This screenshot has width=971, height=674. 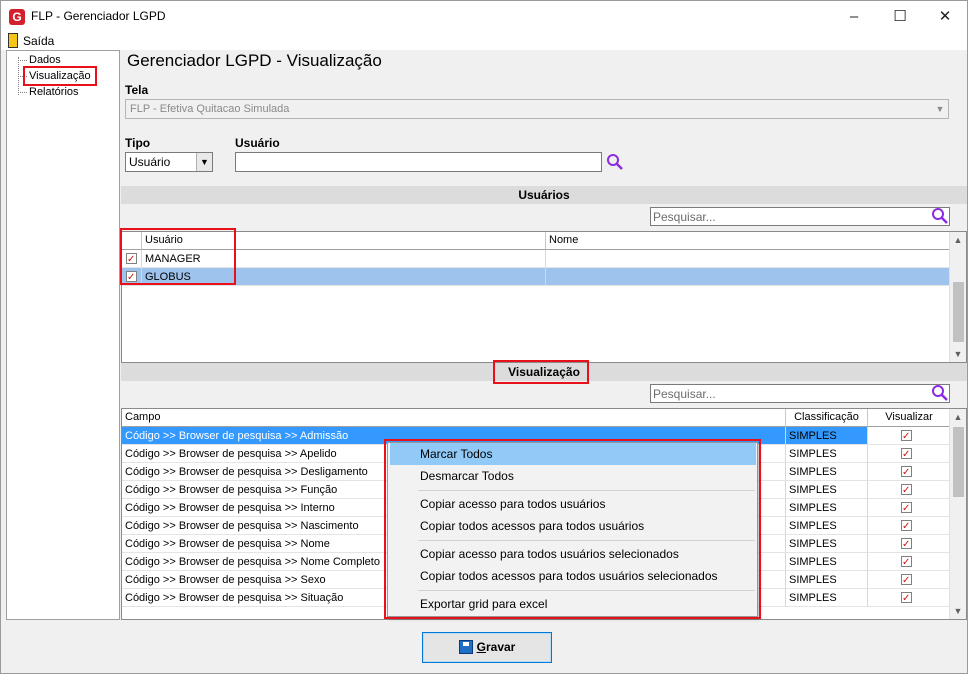 I want to click on title-bar: G FLP - Gerenciador LGPD – ☐ ✕, so click(x=484, y=16).